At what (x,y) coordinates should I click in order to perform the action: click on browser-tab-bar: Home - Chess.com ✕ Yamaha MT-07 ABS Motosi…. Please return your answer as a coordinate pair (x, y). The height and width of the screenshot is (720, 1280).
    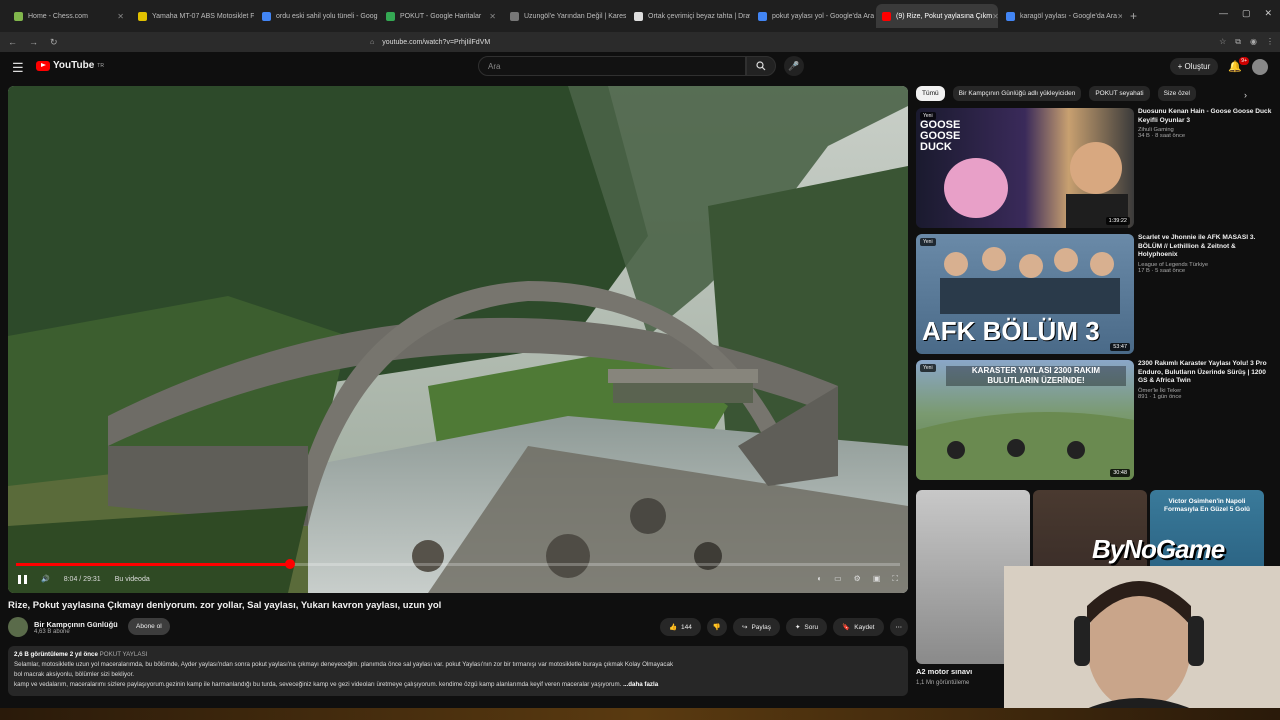
    Looking at the image, I should click on (640, 16).